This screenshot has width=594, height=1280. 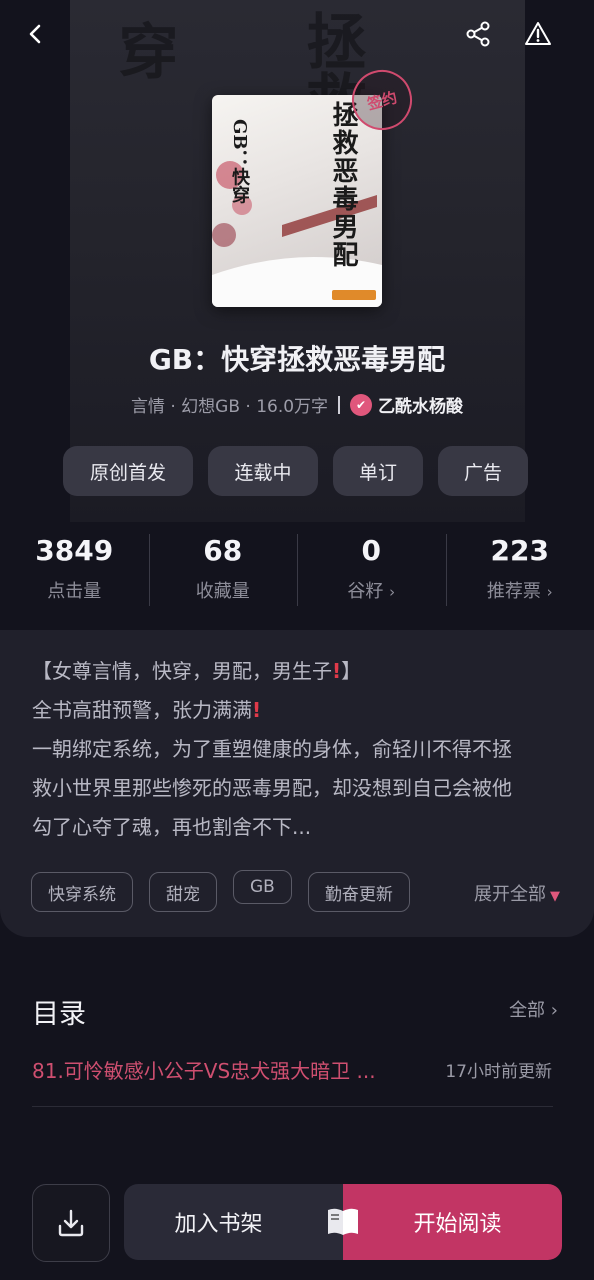 I want to click on author-name: 乙酰水杨酸, so click(x=420, y=404).